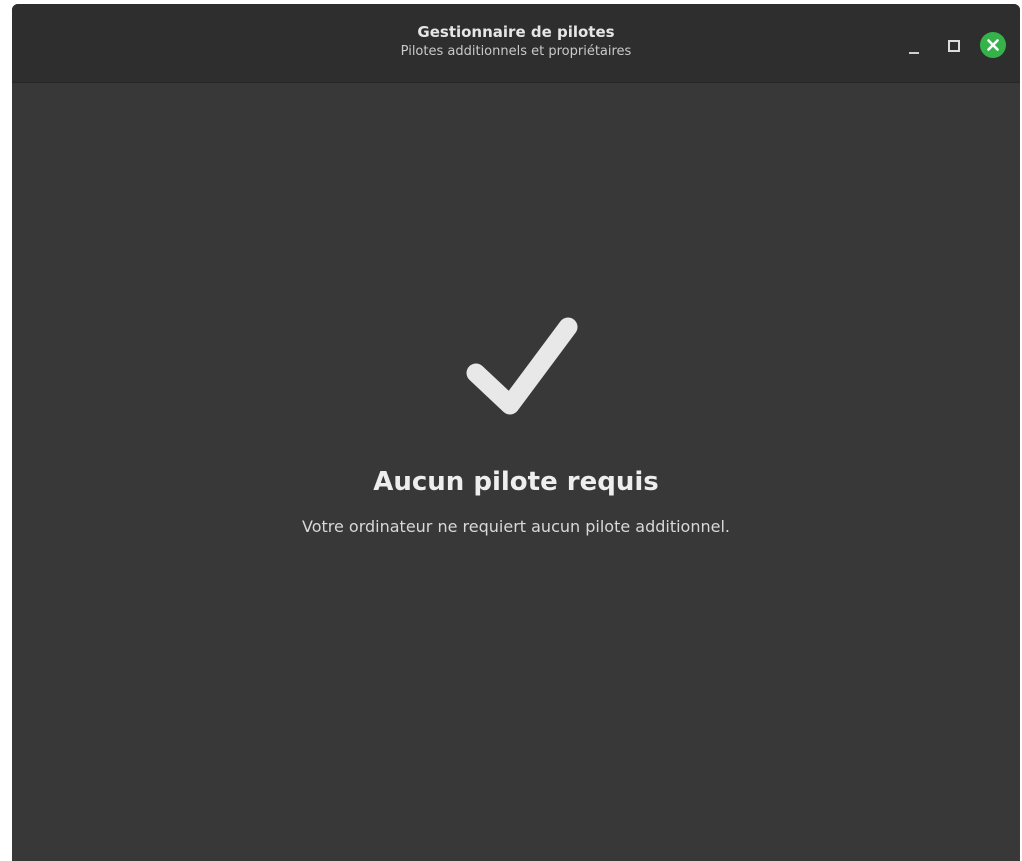 This screenshot has height=861, width=1022. What do you see at coordinates (914, 45) in the screenshot?
I see `minimize-button` at bounding box center [914, 45].